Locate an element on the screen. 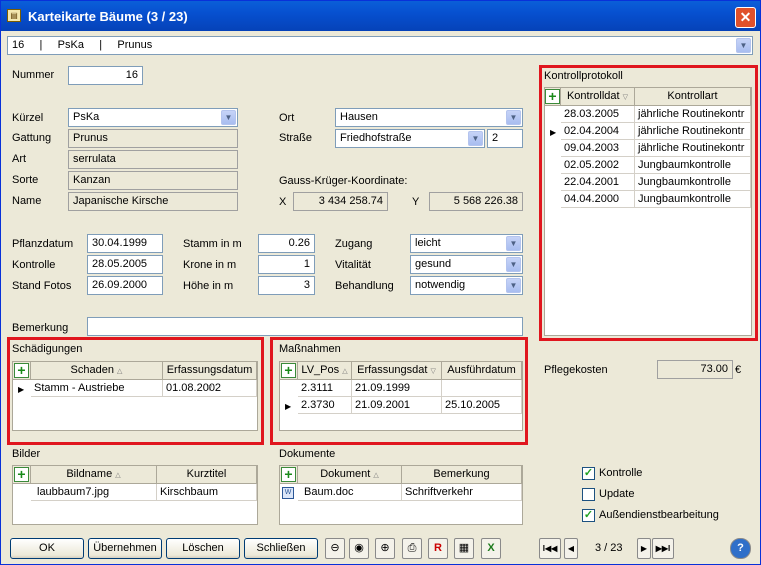 Image resolution: width=761 pixels, height=565 pixels. art-label: Art is located at coordinates (19, 159).